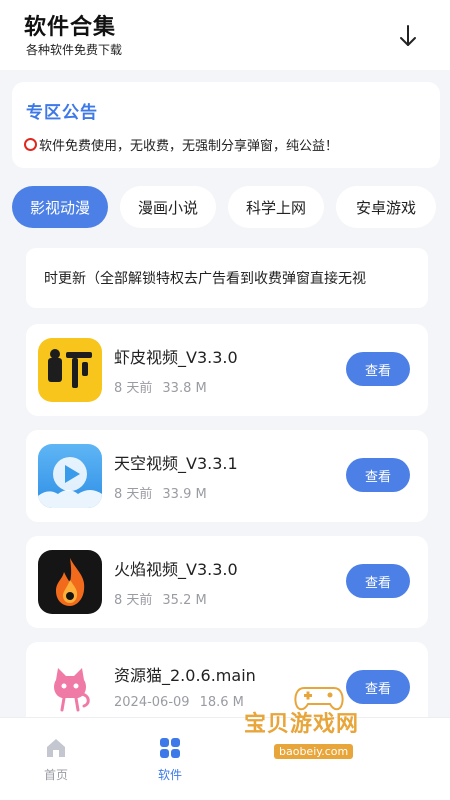 This screenshot has width=450, height=800. I want to click on page-title: 软件合集, so click(70, 27).